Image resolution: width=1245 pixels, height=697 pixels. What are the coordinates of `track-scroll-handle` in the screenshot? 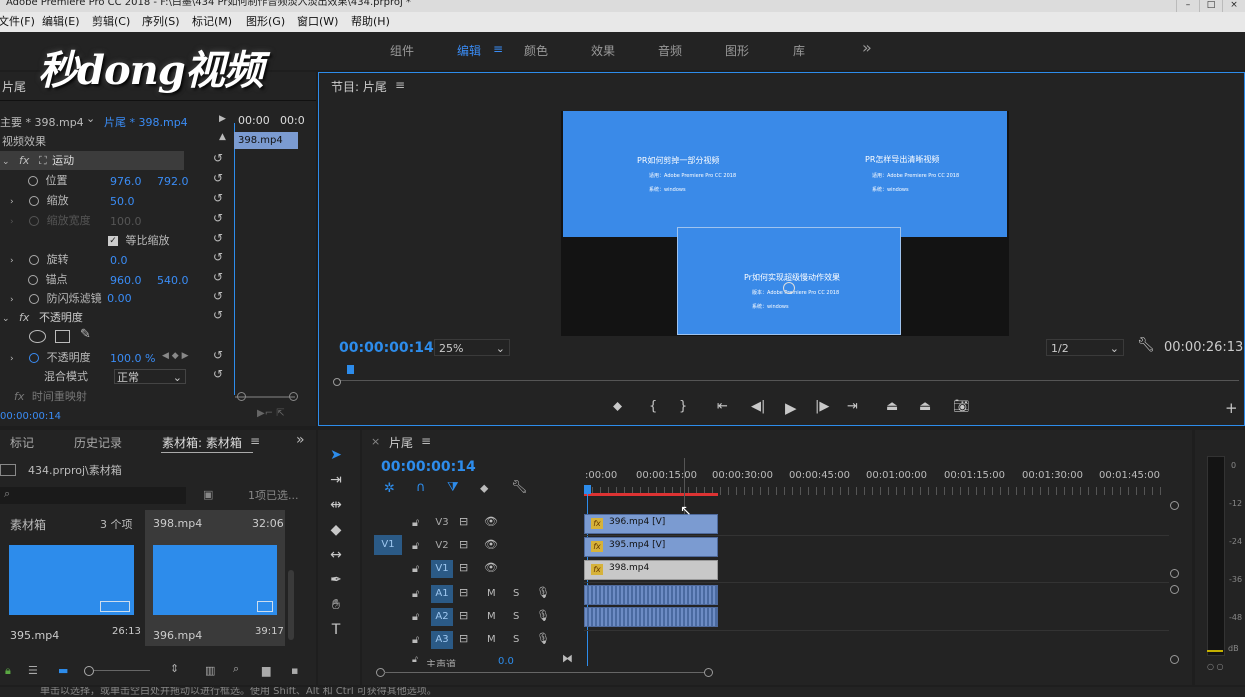 It's located at (1174, 573).